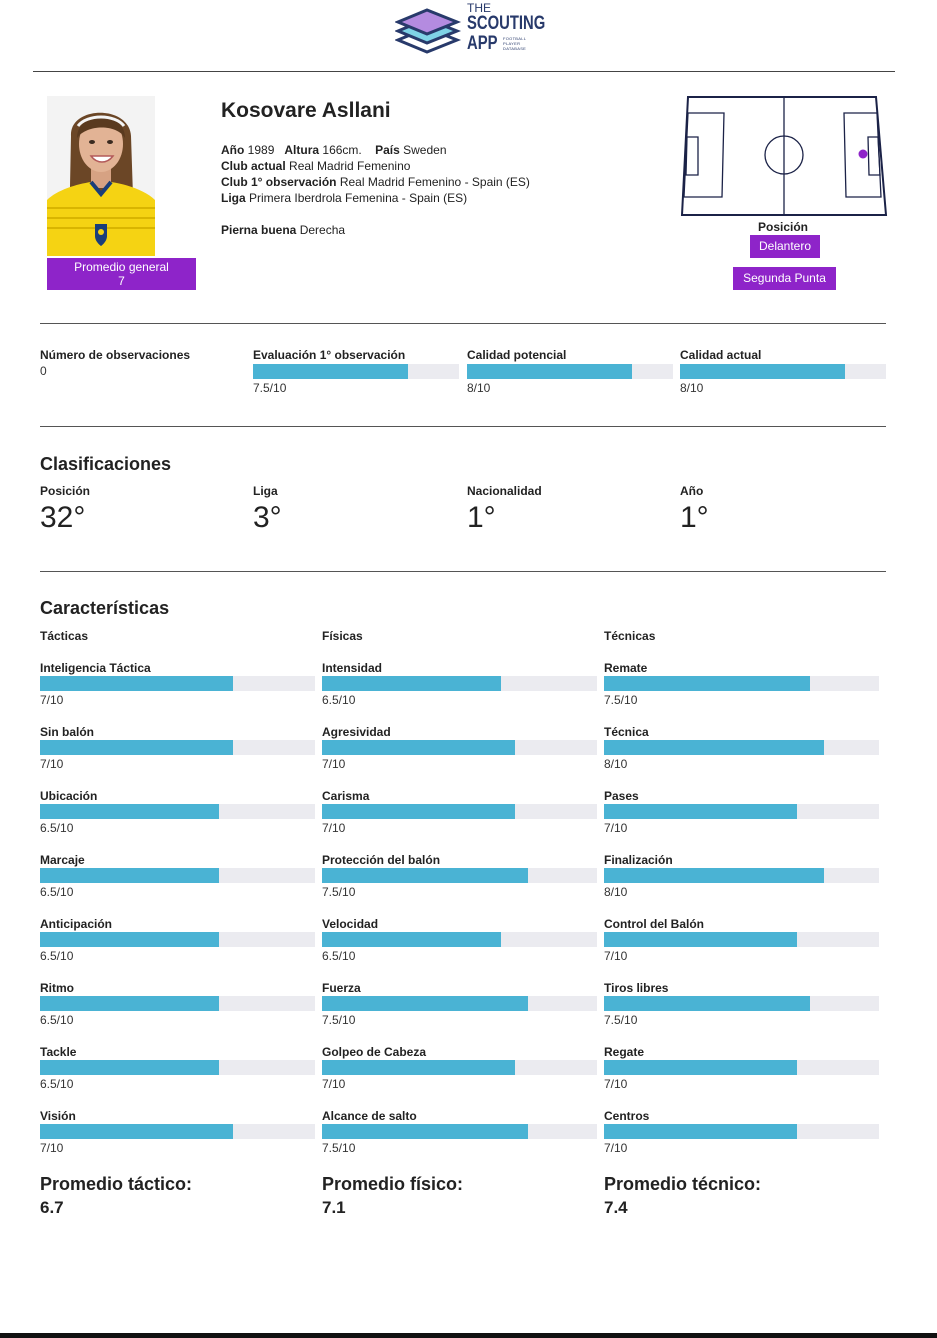  Describe the element at coordinates (329, 355) in the screenshot. I see `metric-first-evaluation-label: Evaluación 1° observación` at that location.